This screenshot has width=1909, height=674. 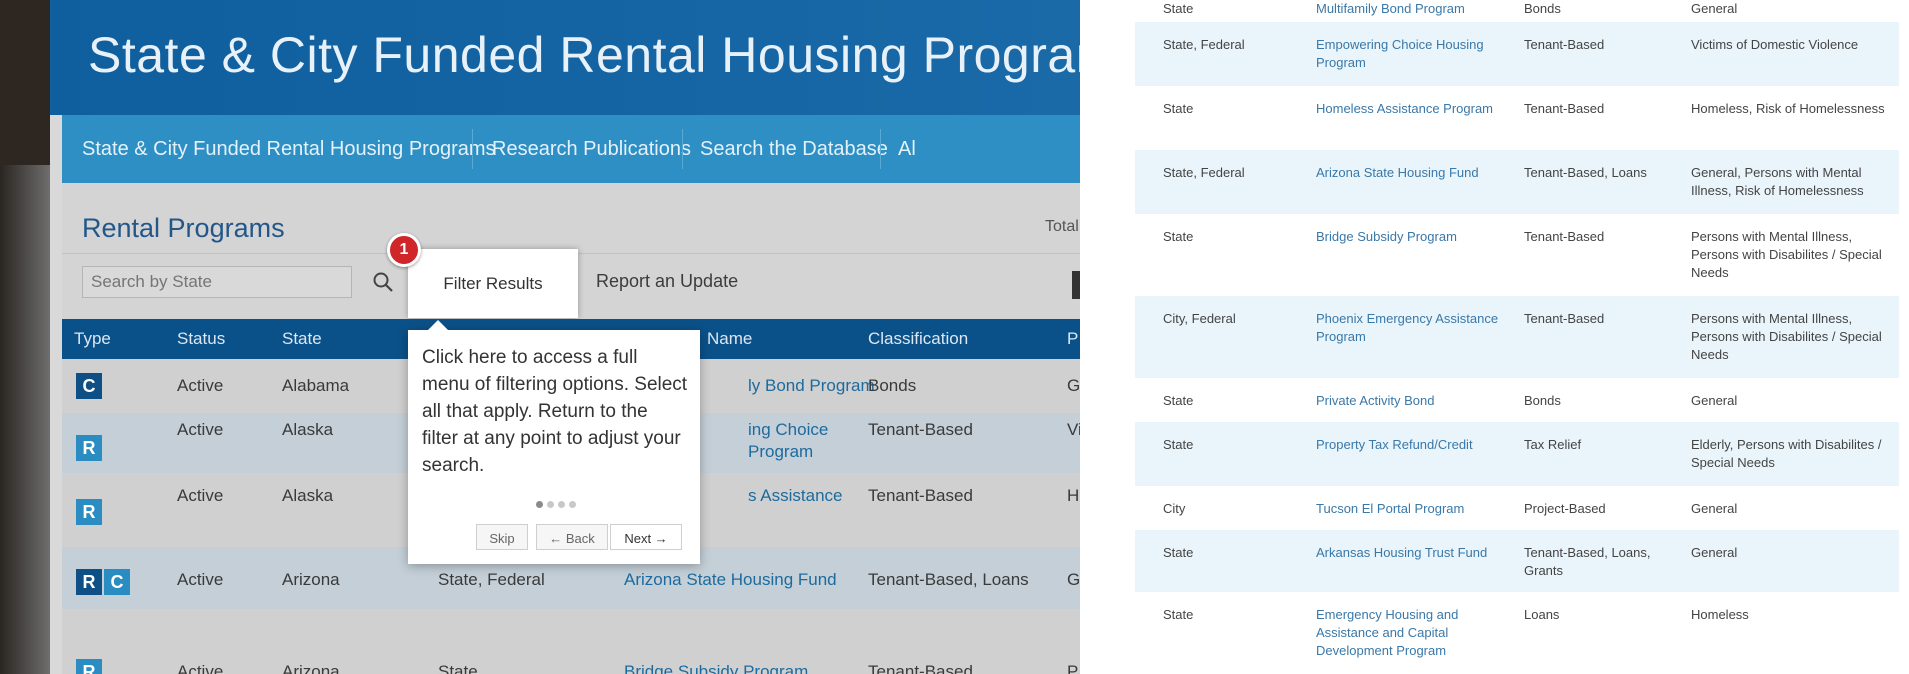 I want to click on program-name-link: Property Tax Refund/Credit, so click(x=1416, y=445).